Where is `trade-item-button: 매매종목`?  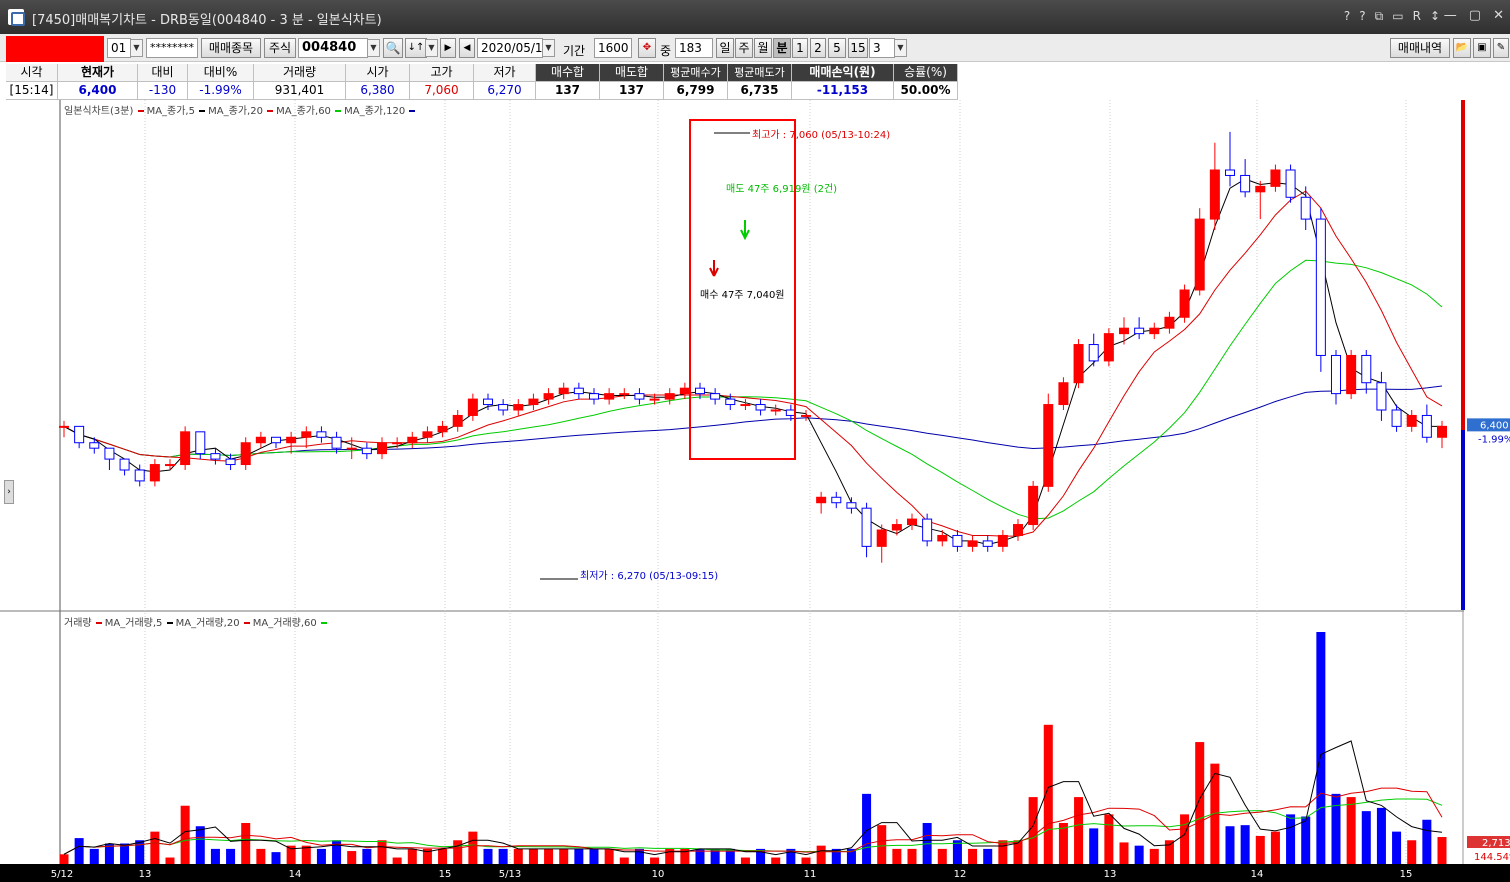
trade-item-button: 매매종목 is located at coordinates (231, 48).